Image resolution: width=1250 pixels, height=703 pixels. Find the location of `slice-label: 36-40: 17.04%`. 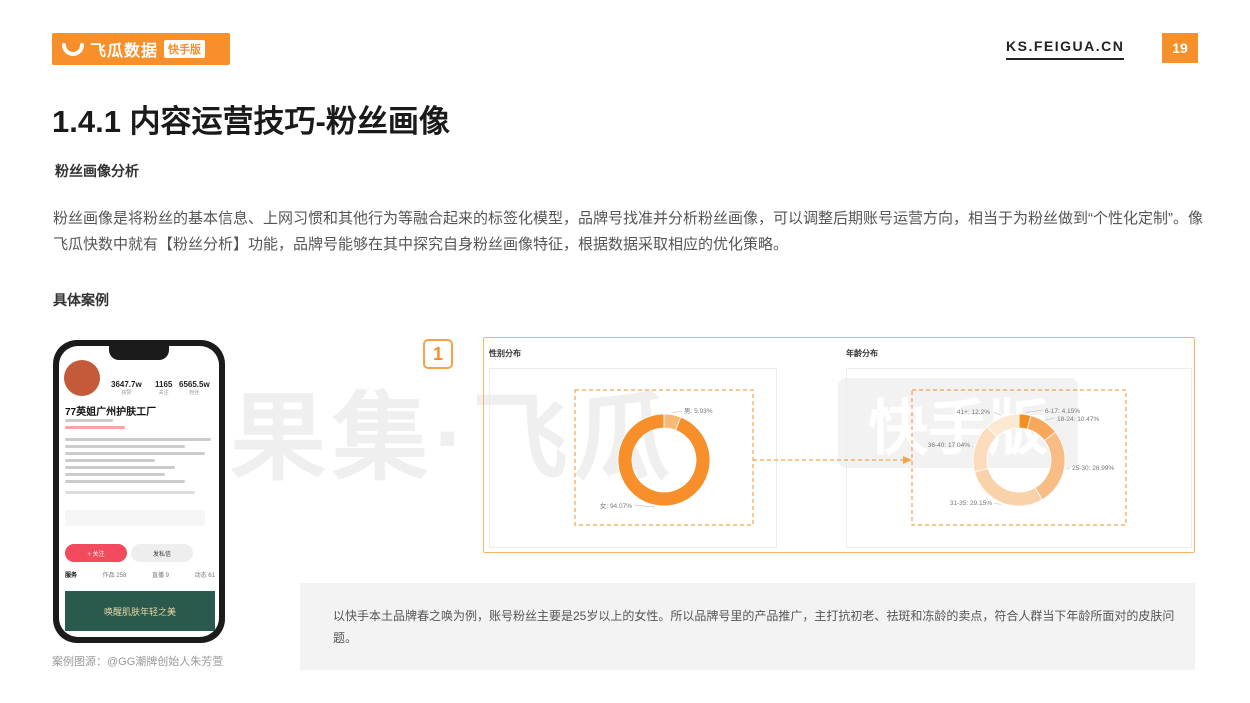

slice-label: 36-40: 17.04% is located at coordinates (949, 445).